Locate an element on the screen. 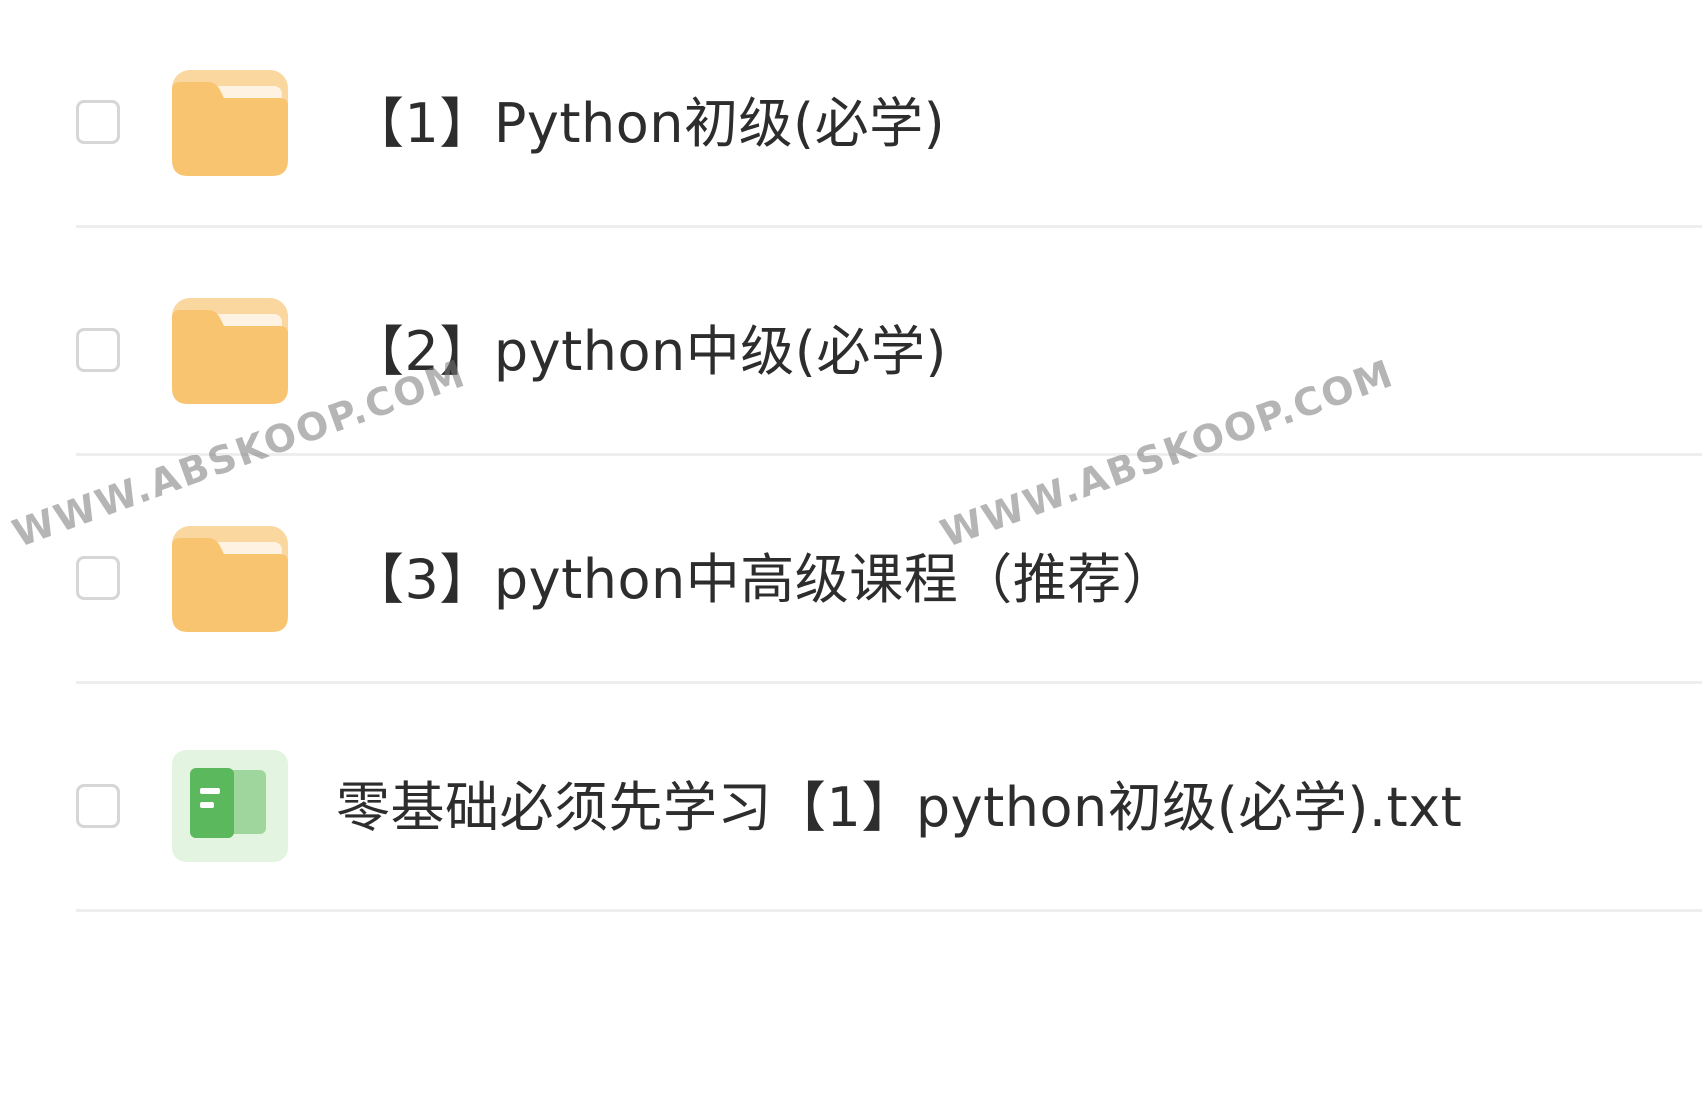 Image resolution: width=1702 pixels, height=1116 pixels. folder-name: 【3】python中高级课程（推荐） is located at coordinates (763, 580).